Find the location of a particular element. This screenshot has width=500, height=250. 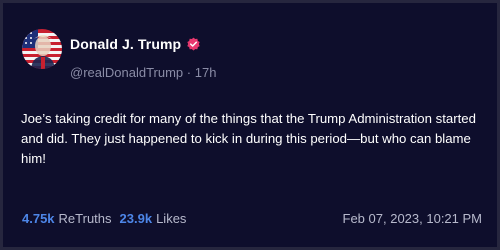

post-stats: 4.75k ReTruths 23.9k Likes is located at coordinates (104, 218).